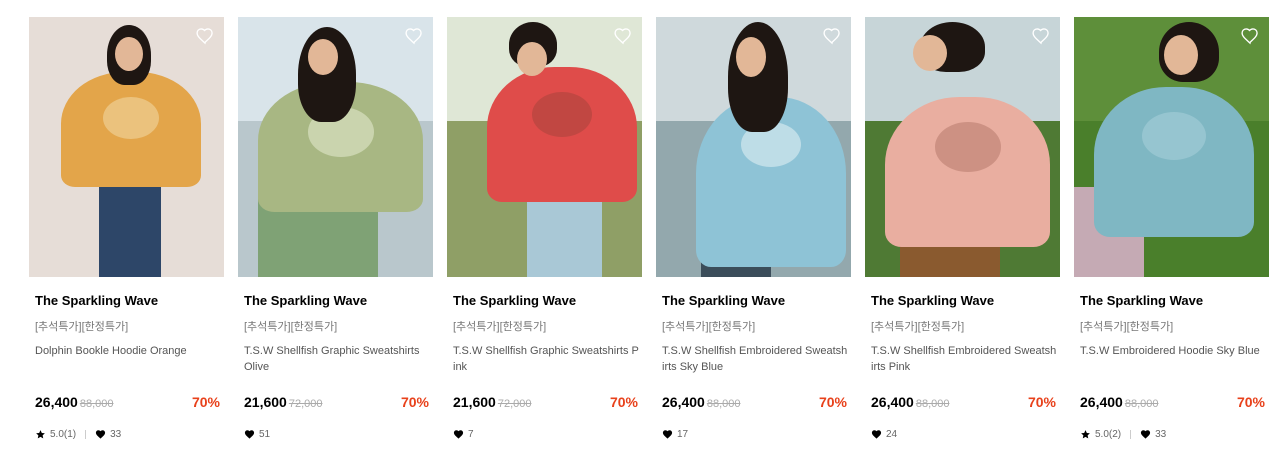 Image resolution: width=1282 pixels, height=471 pixels. I want to click on product-meta: 5.0(1) 33, so click(78, 434).